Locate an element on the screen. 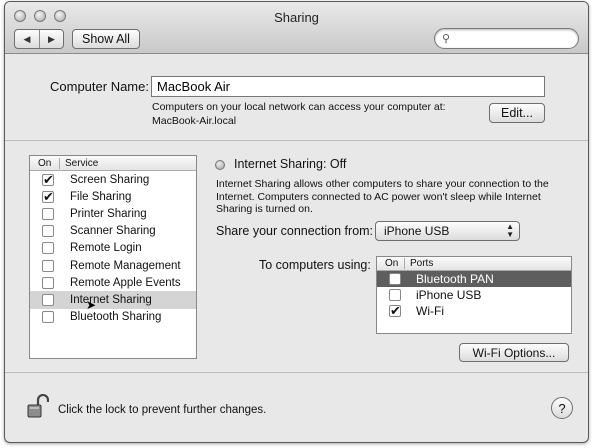 The width and height of the screenshot is (595, 448). share-from-popup: iPhone USB ▲ ▼ is located at coordinates (447, 231).